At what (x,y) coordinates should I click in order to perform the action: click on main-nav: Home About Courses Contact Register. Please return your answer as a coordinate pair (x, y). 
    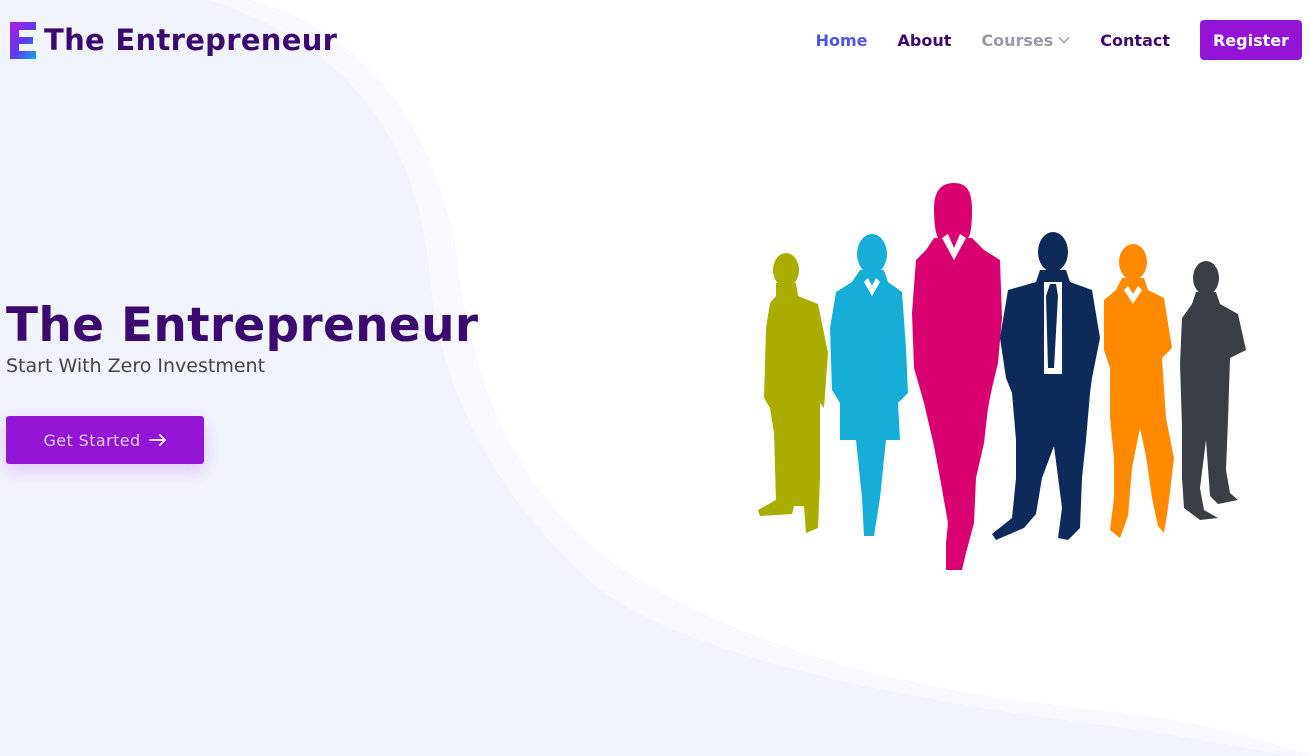
    Looking at the image, I should click on (1044, 40).